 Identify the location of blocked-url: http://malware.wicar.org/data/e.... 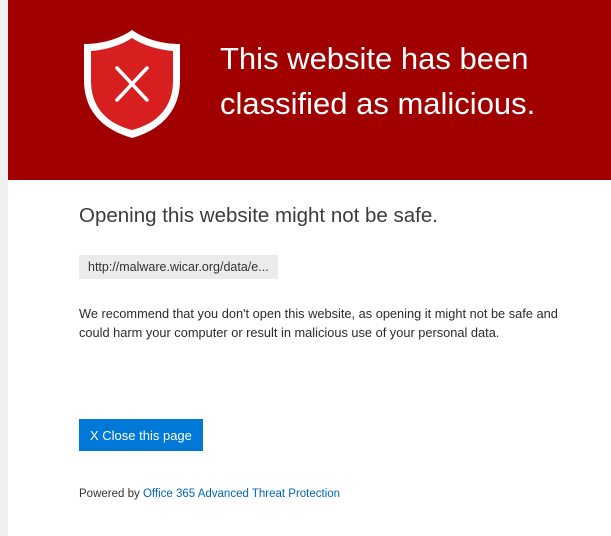
(178, 267).